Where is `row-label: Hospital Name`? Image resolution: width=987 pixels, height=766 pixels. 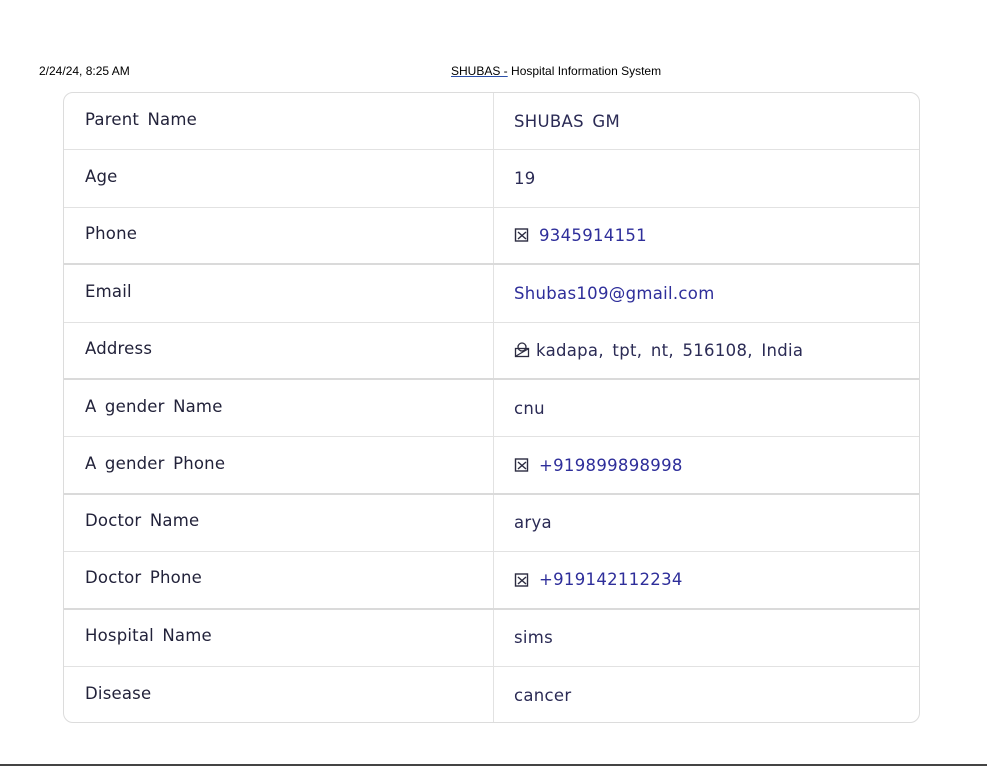 row-label: Hospital Name is located at coordinates (279, 637).